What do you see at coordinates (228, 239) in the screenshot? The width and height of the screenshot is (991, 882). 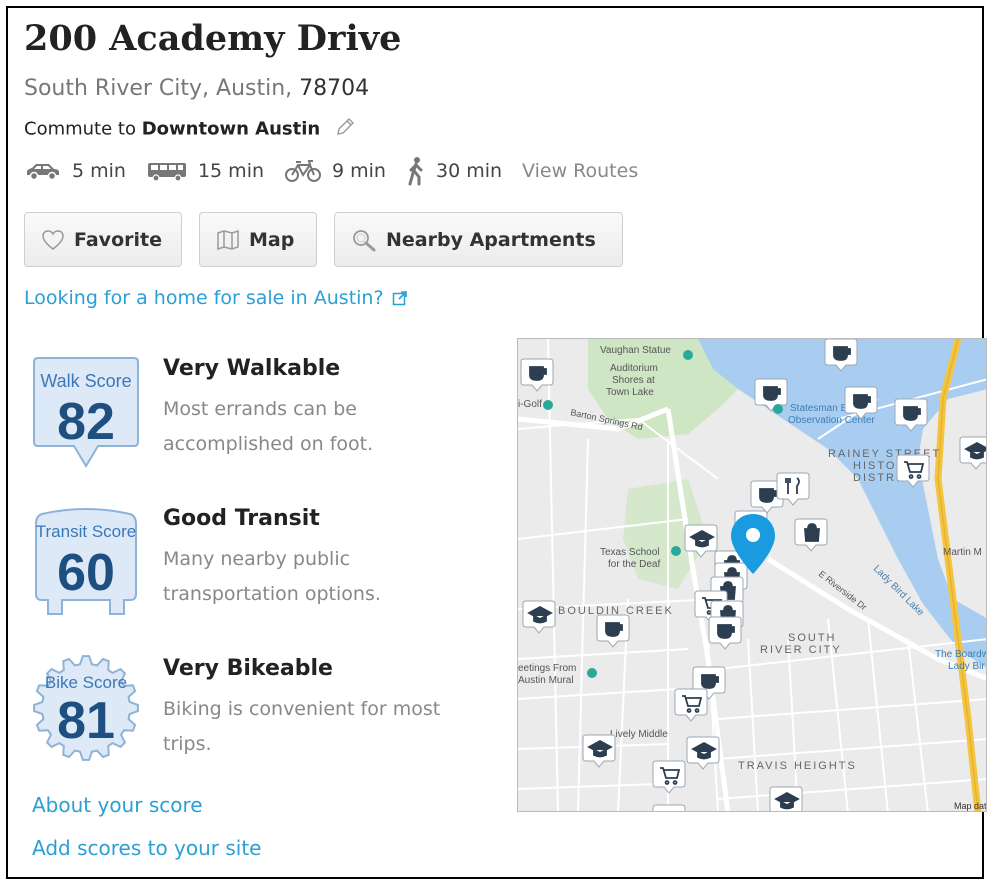 I see `map-icon` at bounding box center [228, 239].